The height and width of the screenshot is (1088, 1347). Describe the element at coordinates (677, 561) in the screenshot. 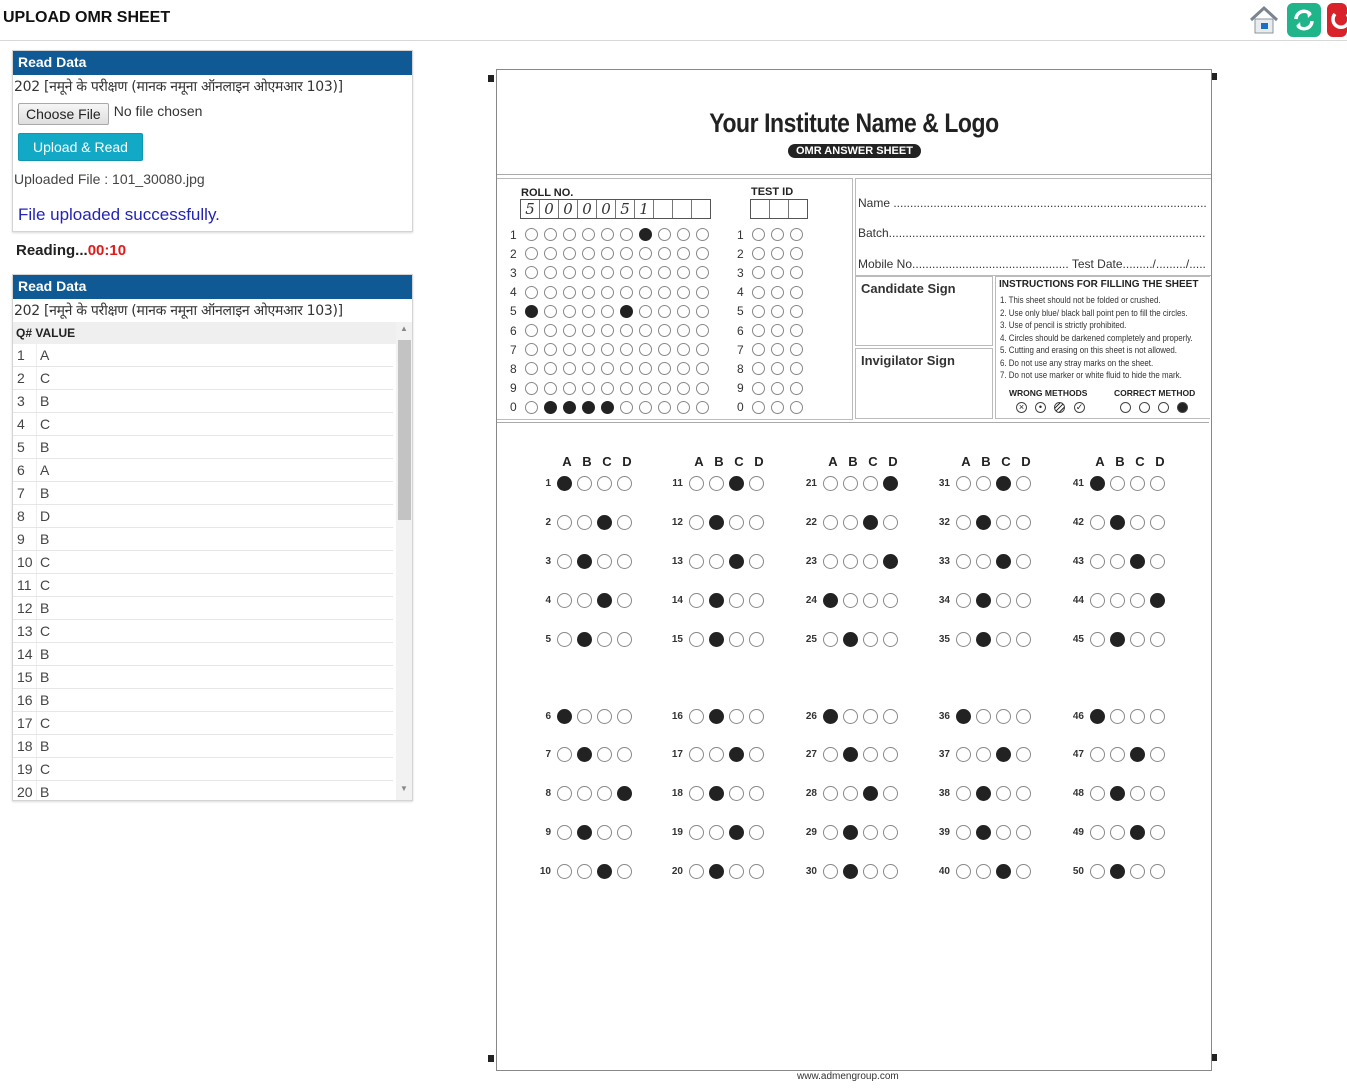

I see `question-number: 13` at that location.